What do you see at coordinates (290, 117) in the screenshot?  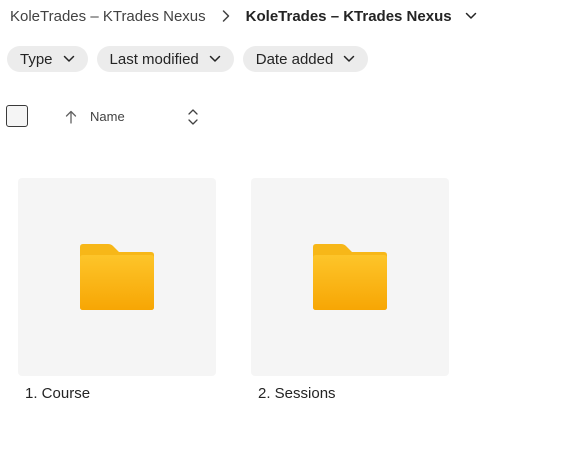 I see `list-header: Name` at bounding box center [290, 117].